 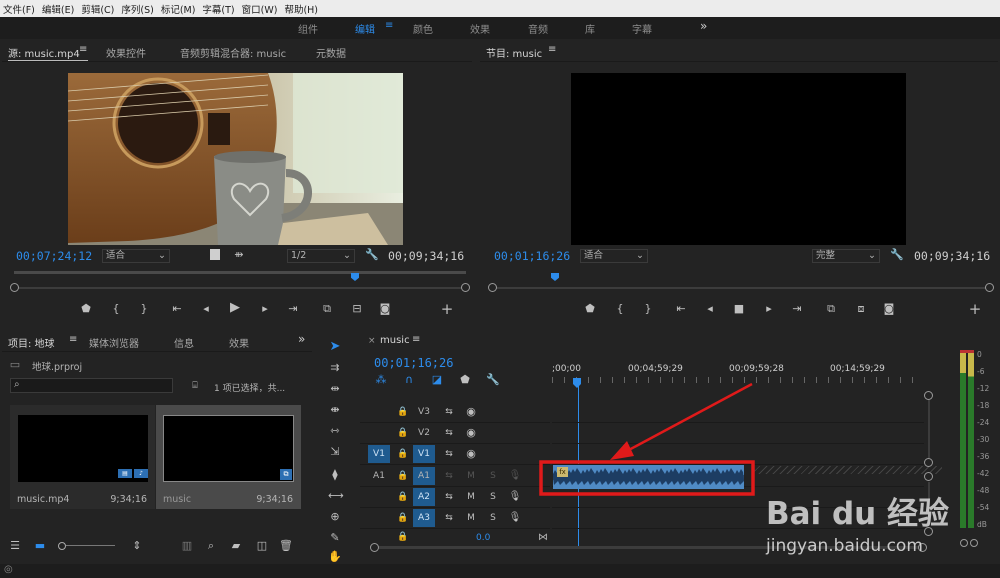 What do you see at coordinates (688, 418) in the screenshot?
I see `arrow-line` at bounding box center [688, 418].